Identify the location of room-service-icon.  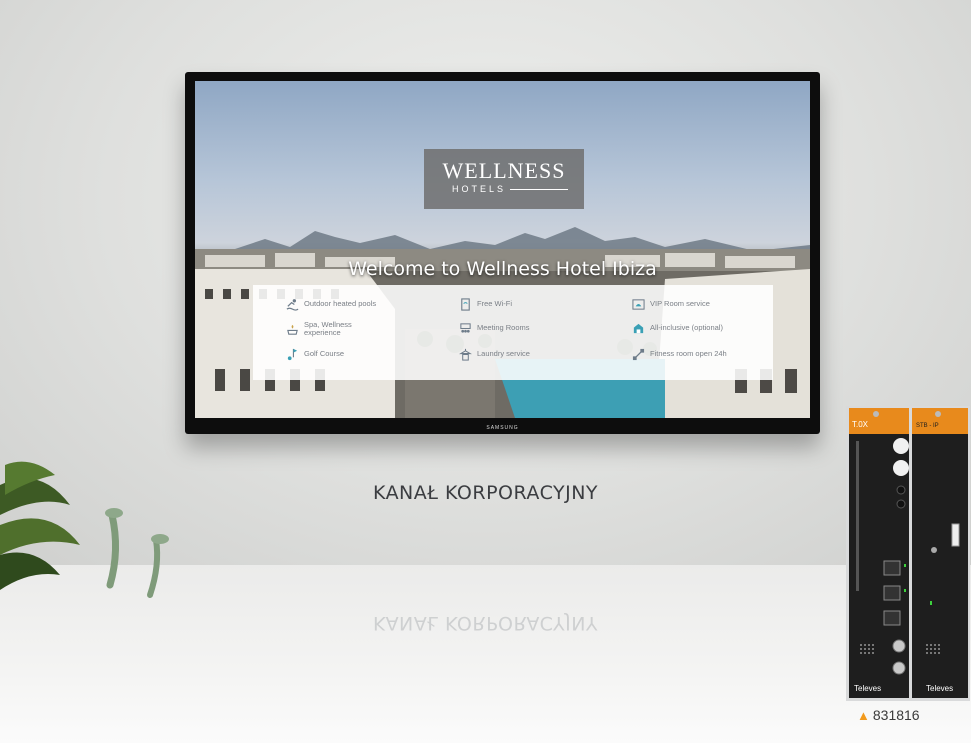
(638, 304).